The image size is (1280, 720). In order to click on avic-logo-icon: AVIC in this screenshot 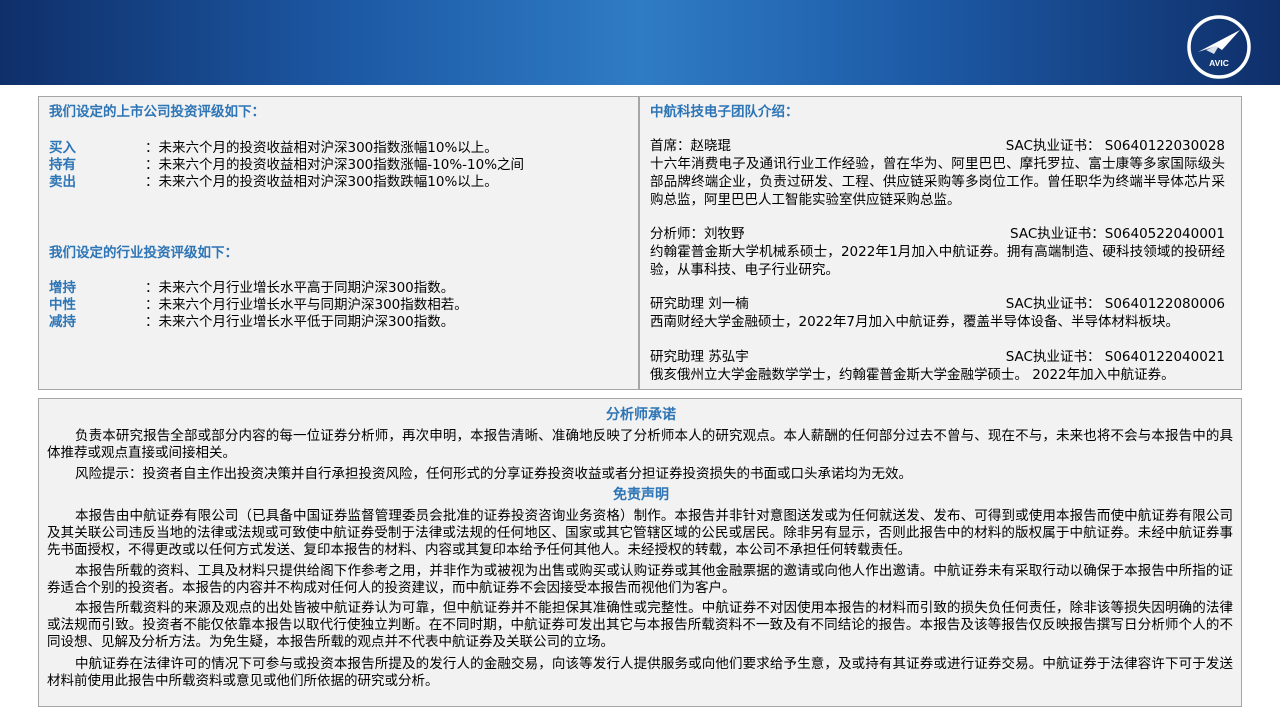, I will do `click(1219, 47)`.